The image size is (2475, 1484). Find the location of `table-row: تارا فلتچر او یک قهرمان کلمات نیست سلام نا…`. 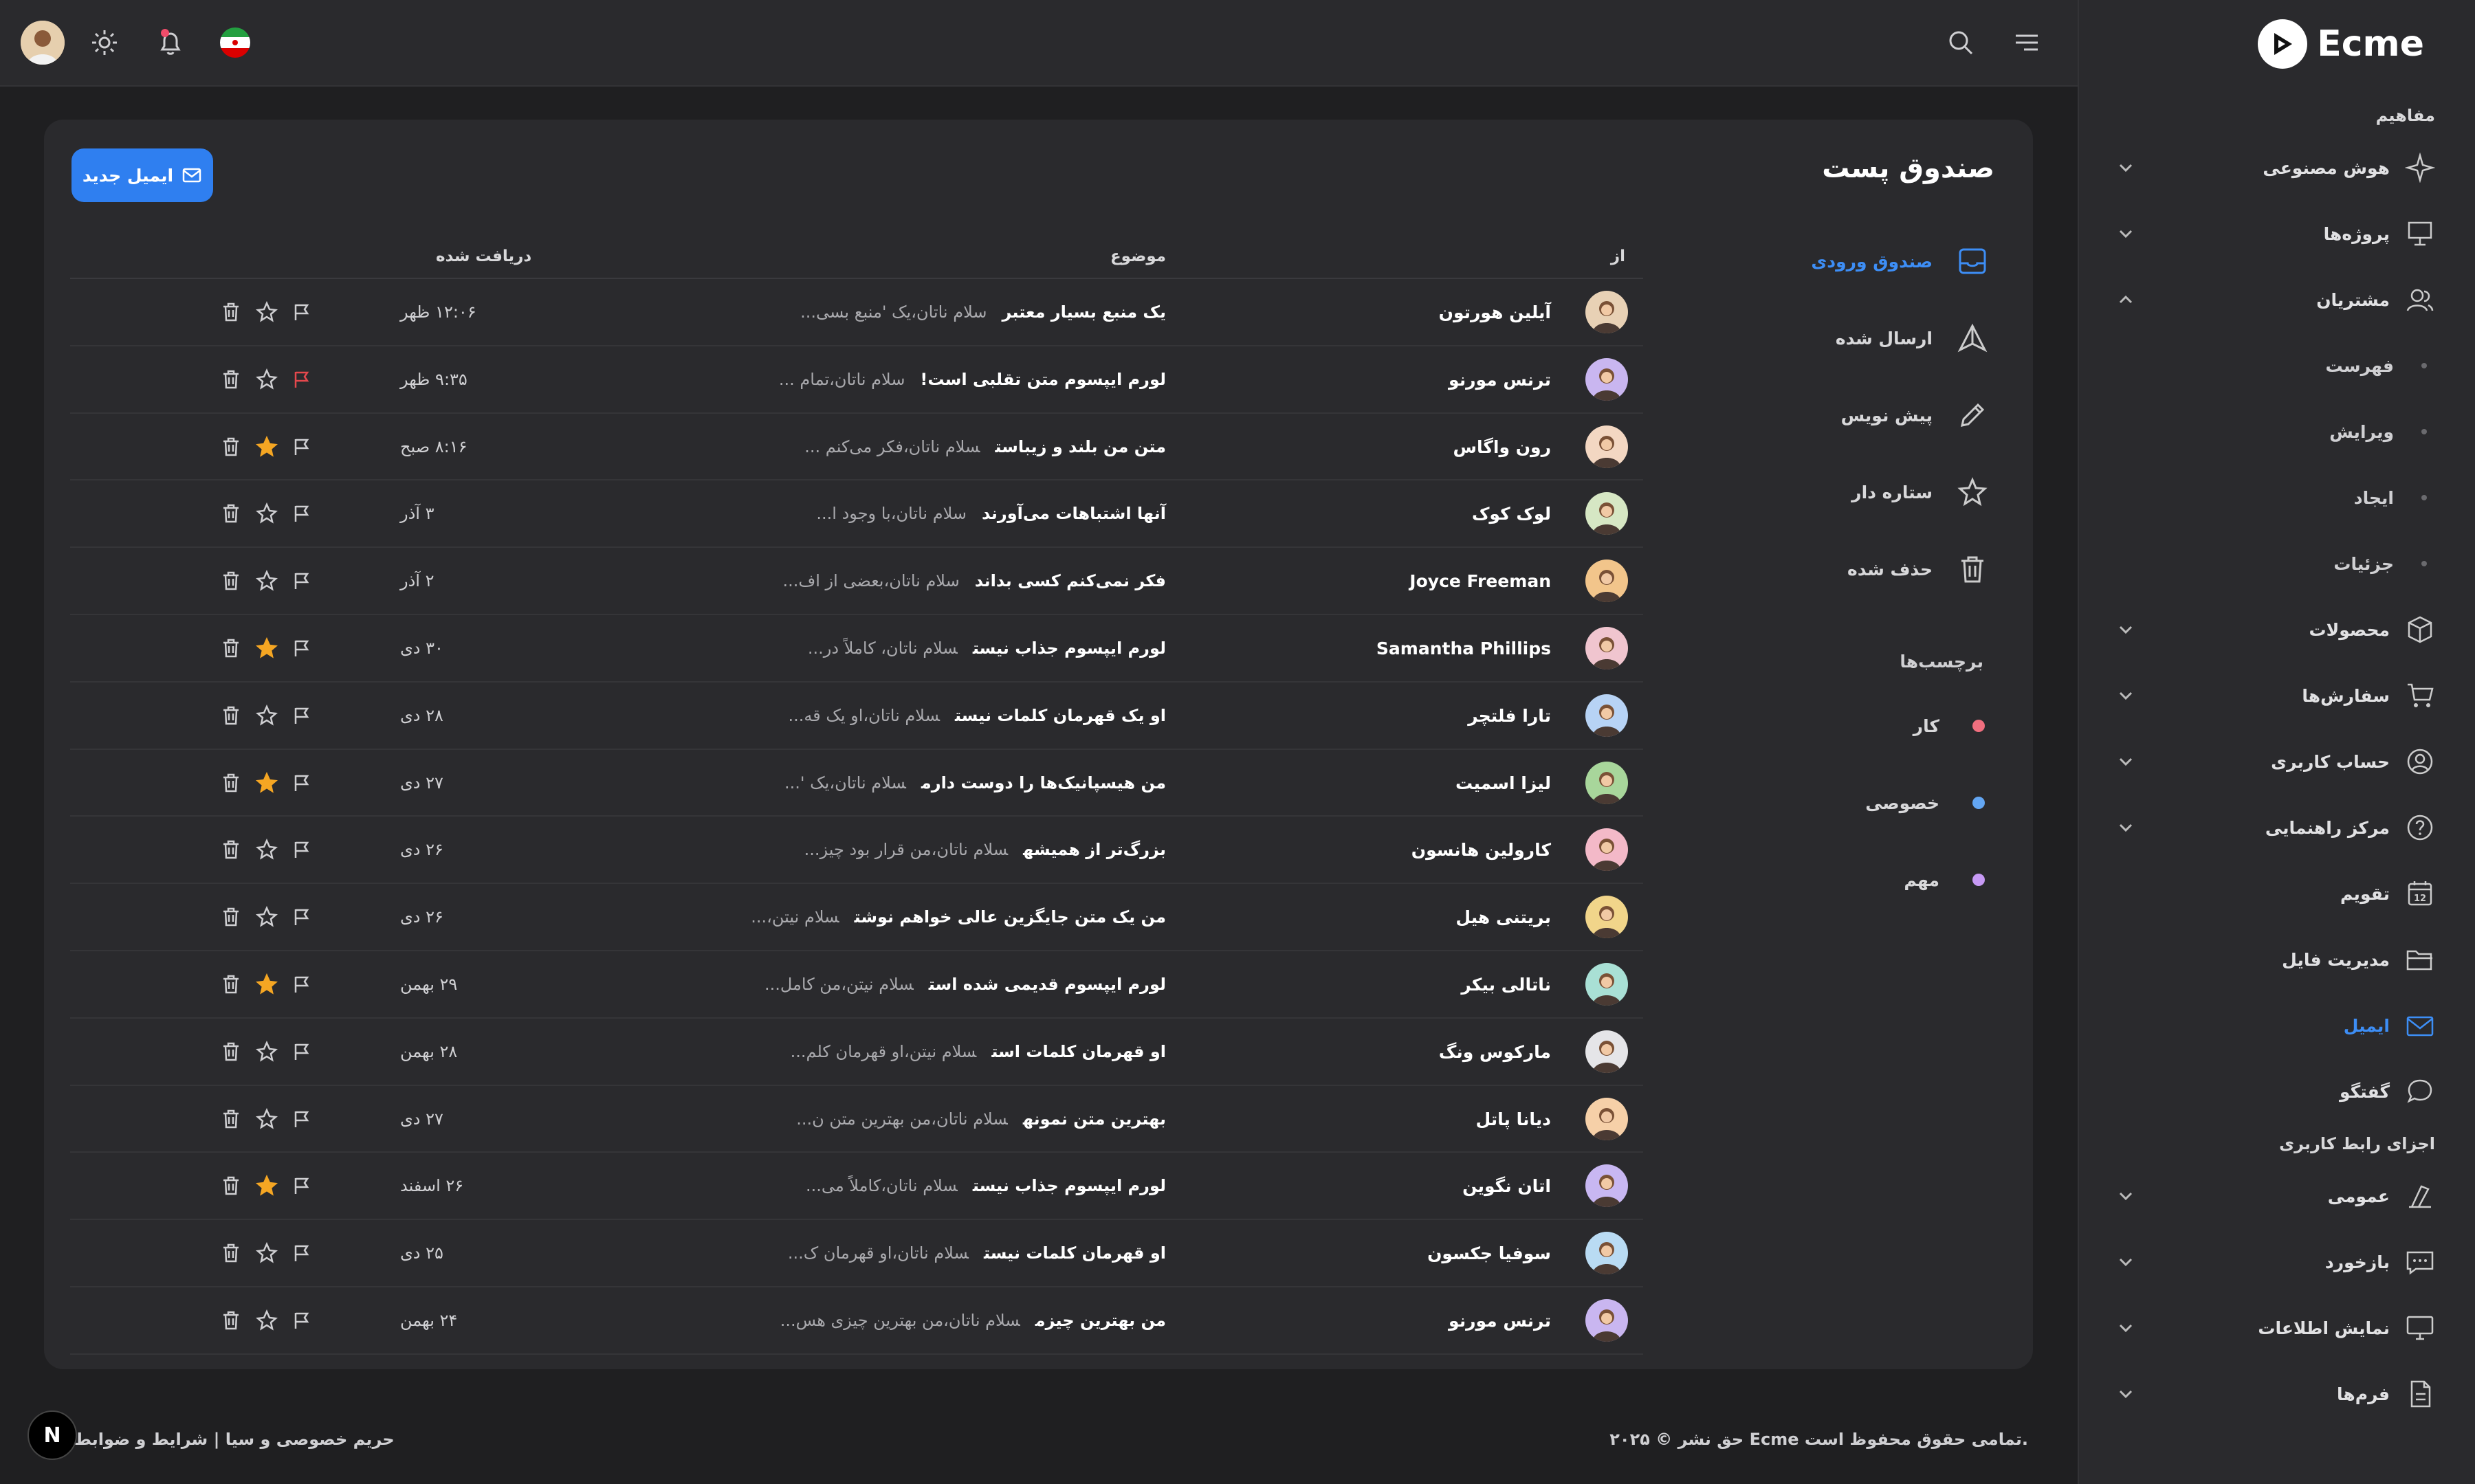

table-row: تارا فلتچر او یک قهرمان کلمات نیست سلام نا… is located at coordinates (856, 717).